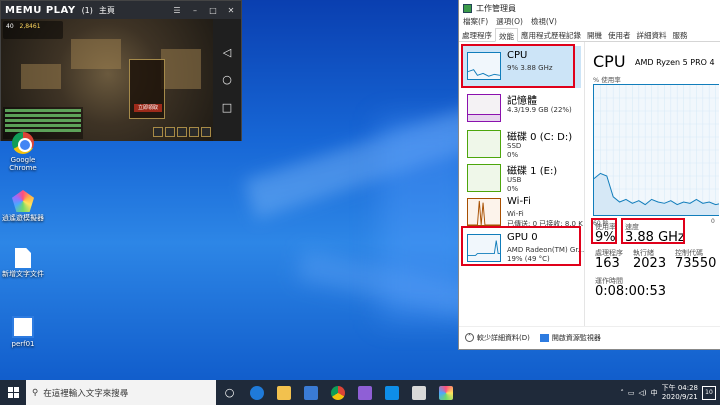 This screenshot has height=405, width=720. What do you see at coordinates (484, 178) in the screenshot?
I see `disk1-thumbnail` at bounding box center [484, 178].